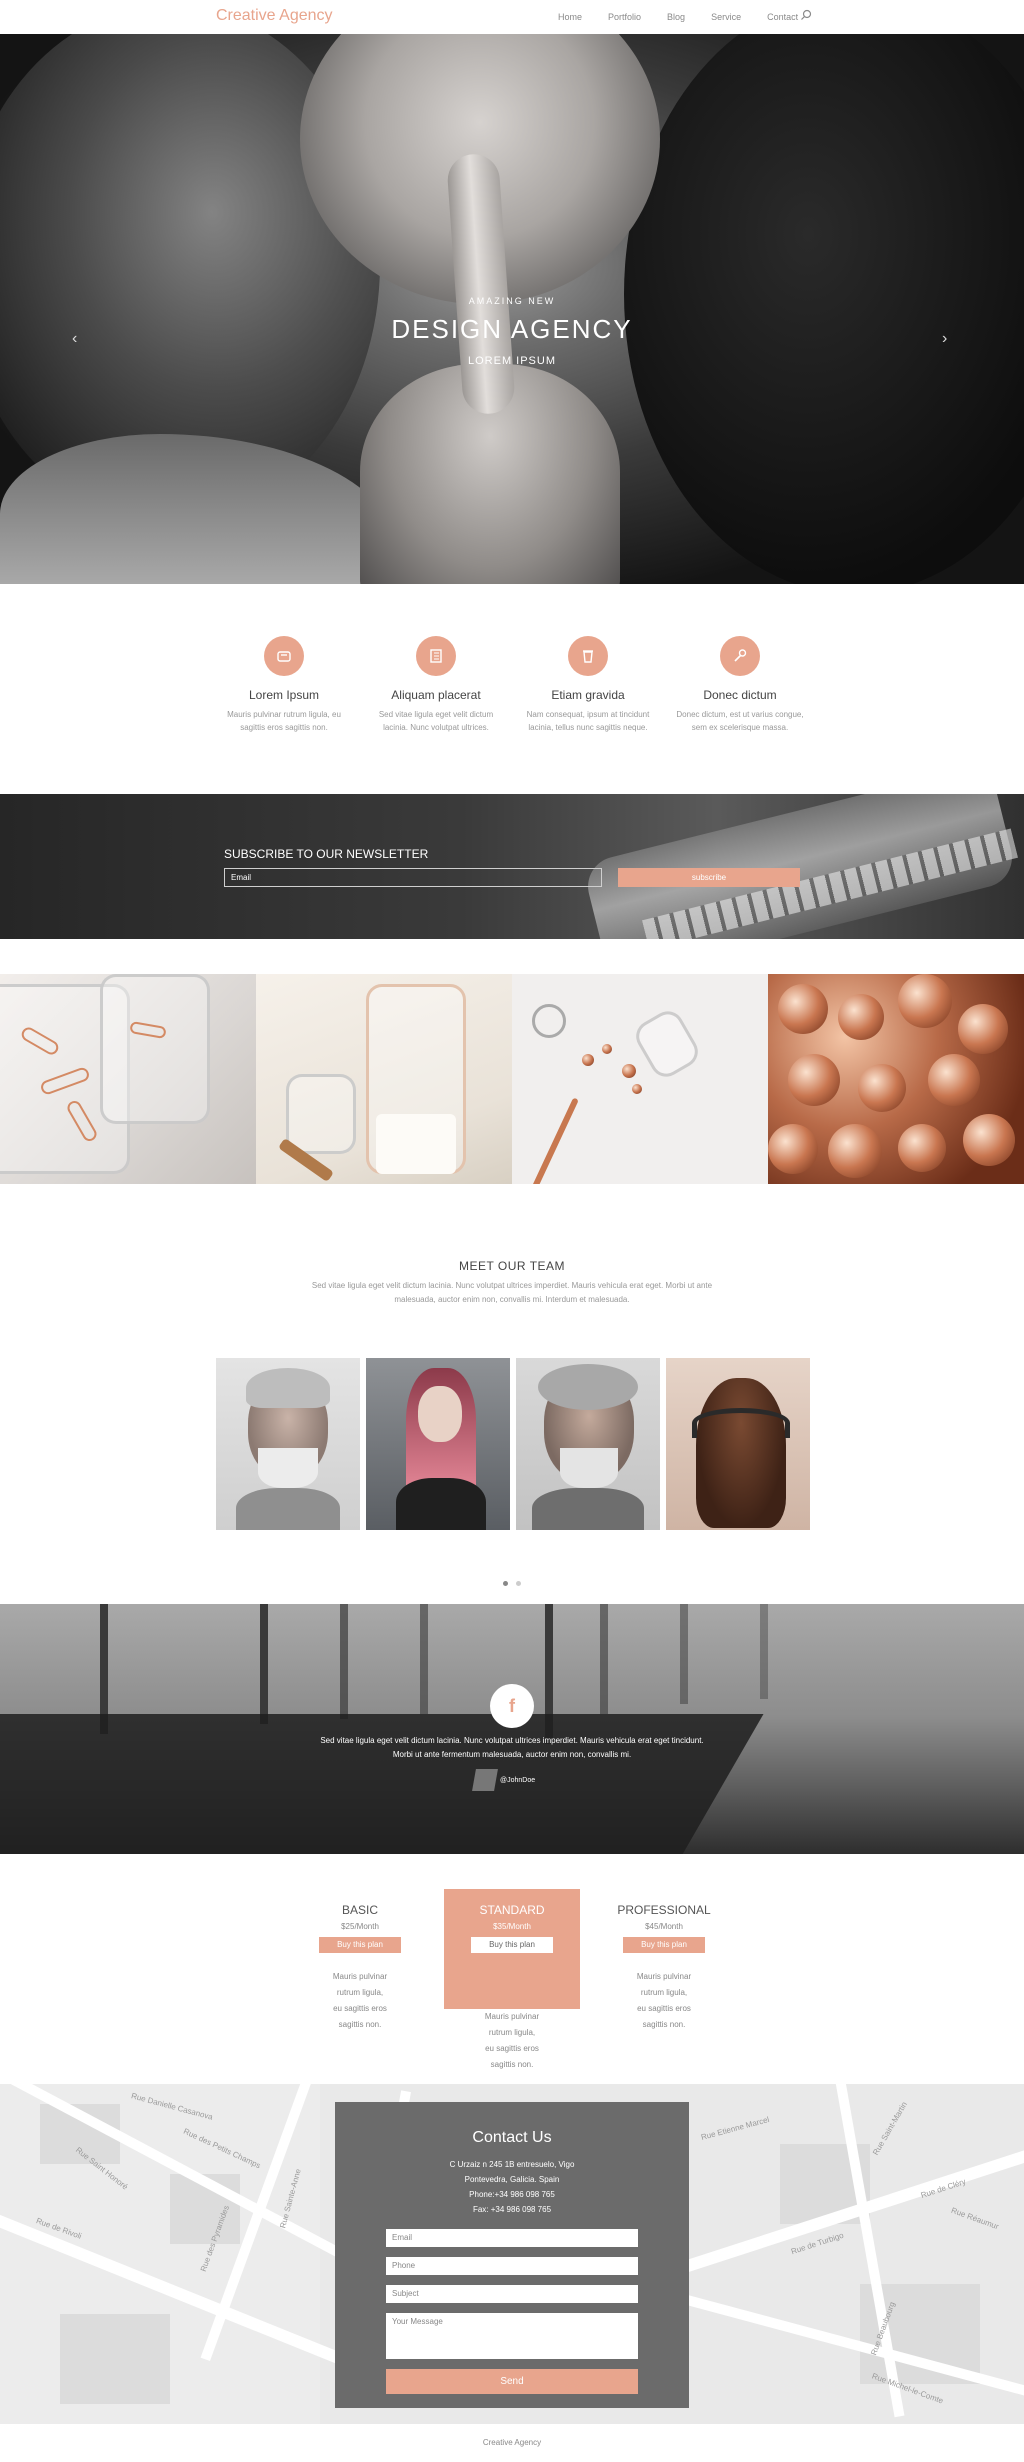 Image resolution: width=1024 pixels, height=2462 pixels. I want to click on nav-home: Home, so click(570, 17).